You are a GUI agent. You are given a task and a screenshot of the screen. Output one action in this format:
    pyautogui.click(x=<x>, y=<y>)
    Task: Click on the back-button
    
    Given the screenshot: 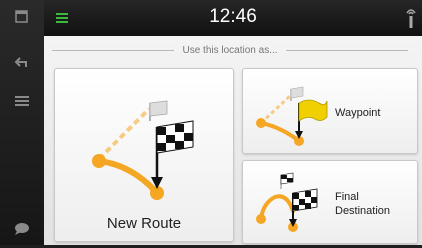 What is the action you would take?
    pyautogui.click(x=22, y=65)
    